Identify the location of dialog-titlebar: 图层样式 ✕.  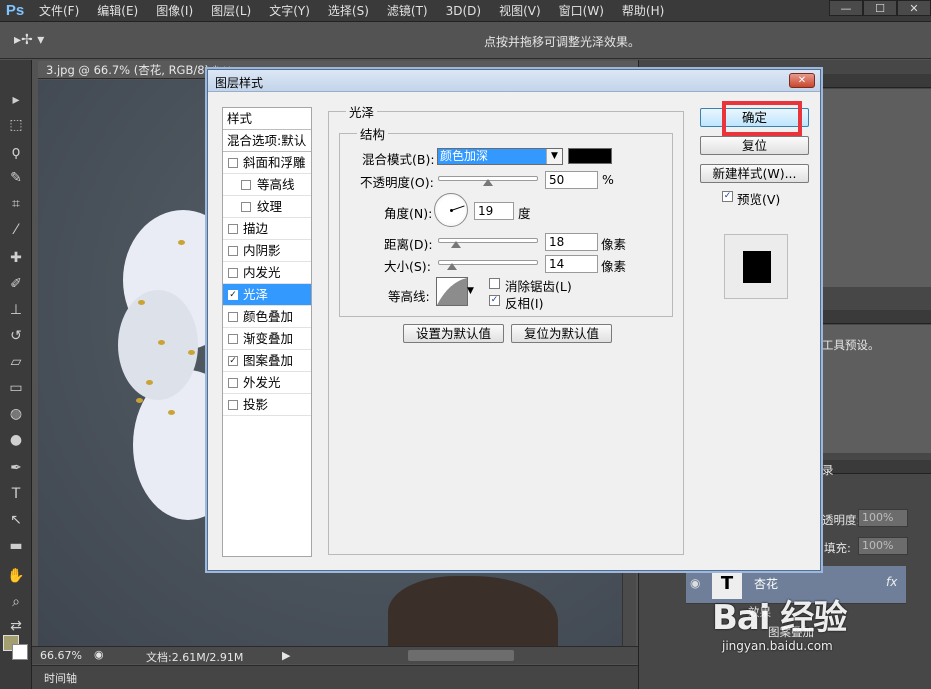
(514, 81).